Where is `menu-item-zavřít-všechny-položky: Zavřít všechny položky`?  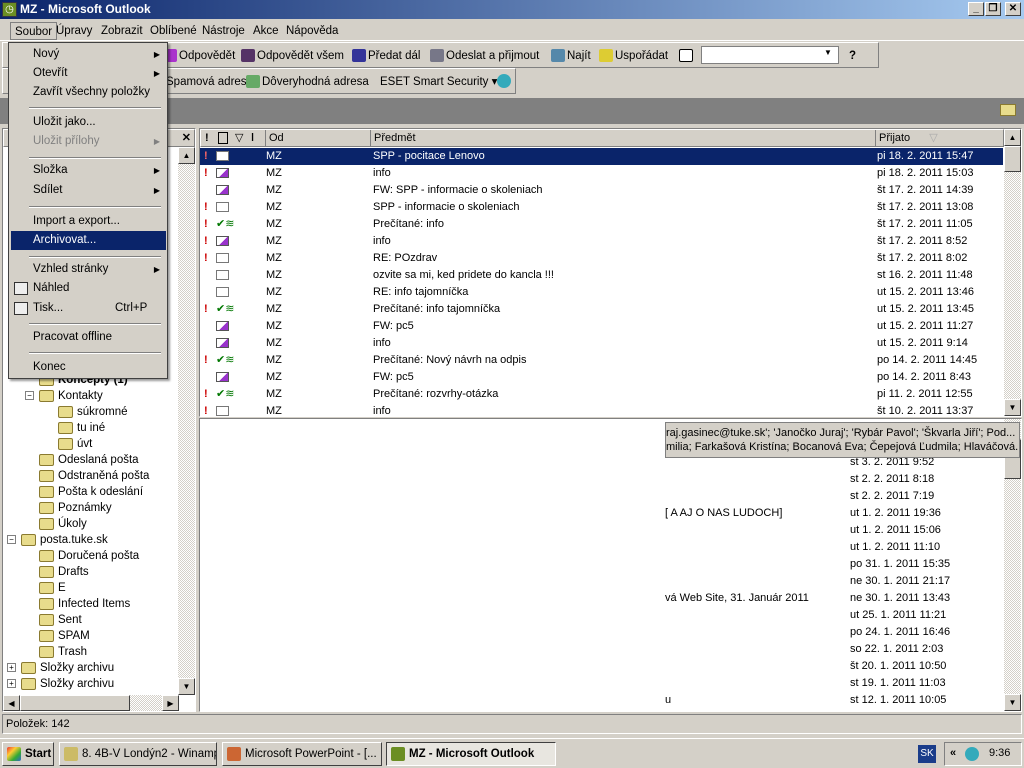
menu-item-zavřít-všechny-položky: Zavřít všechny položky is located at coordinates (88, 92).